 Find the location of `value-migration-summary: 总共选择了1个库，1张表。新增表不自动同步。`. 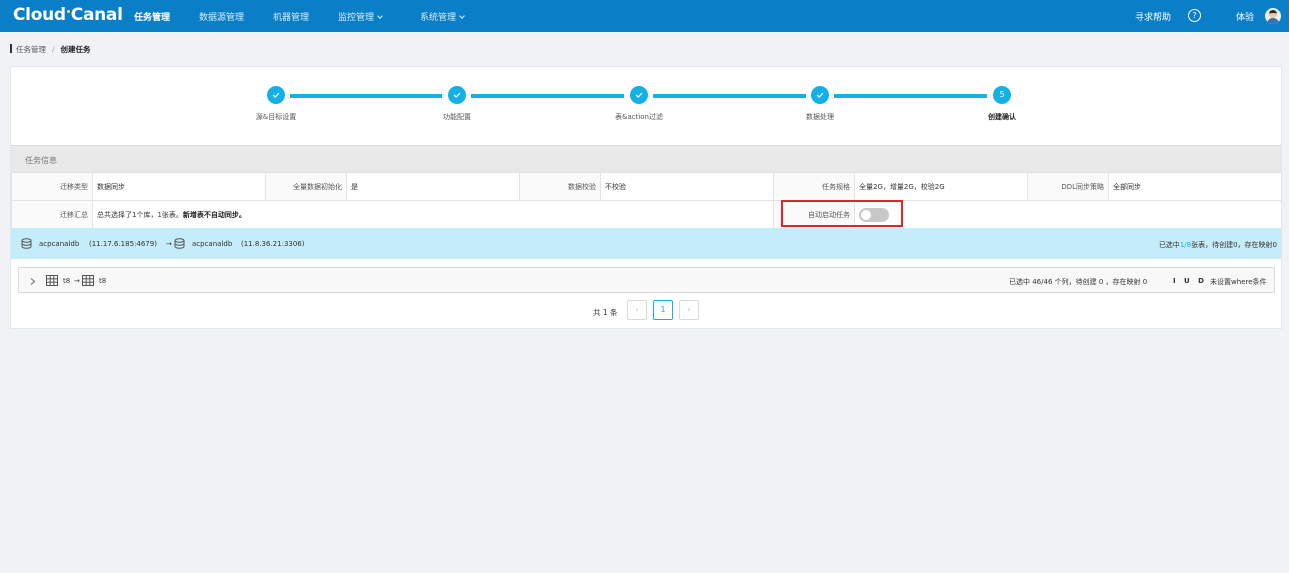

value-migration-summary: 总共选择了1个库，1张表。新增表不自动同步。 is located at coordinates (433, 214).